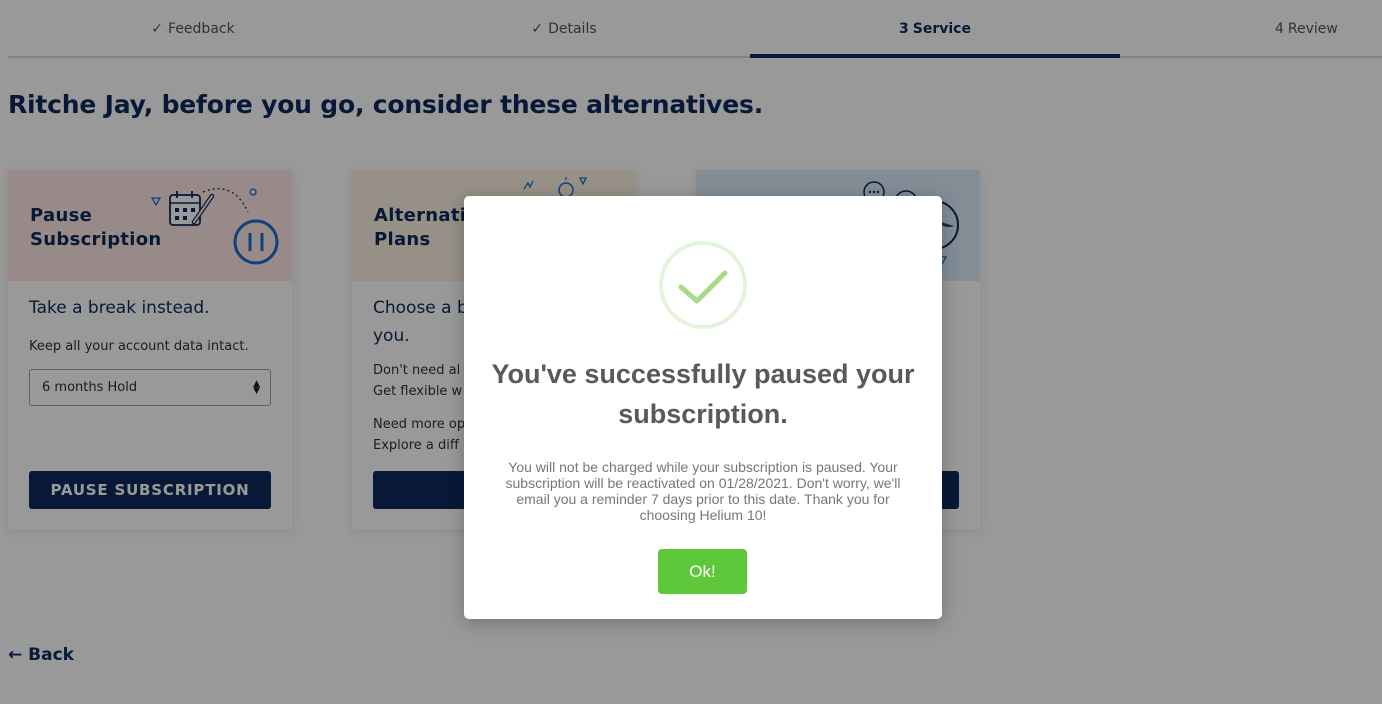  Describe the element at coordinates (702, 571) in the screenshot. I see `ok-button: Ok!` at that location.